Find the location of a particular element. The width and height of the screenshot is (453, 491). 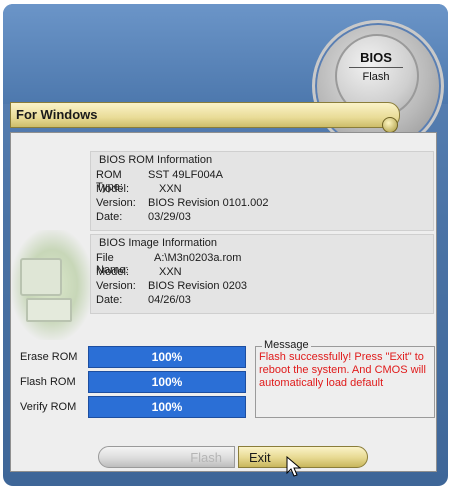

rom-info-key: Model: is located at coordinates (113, 189).